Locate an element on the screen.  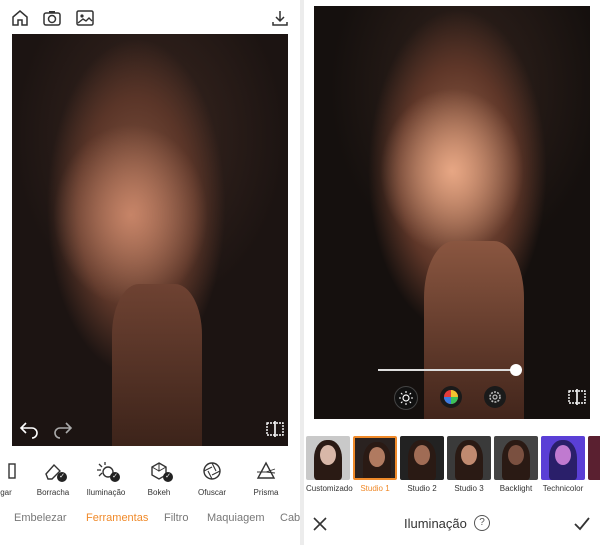
top-toolbar is located at coordinates (150, 18).